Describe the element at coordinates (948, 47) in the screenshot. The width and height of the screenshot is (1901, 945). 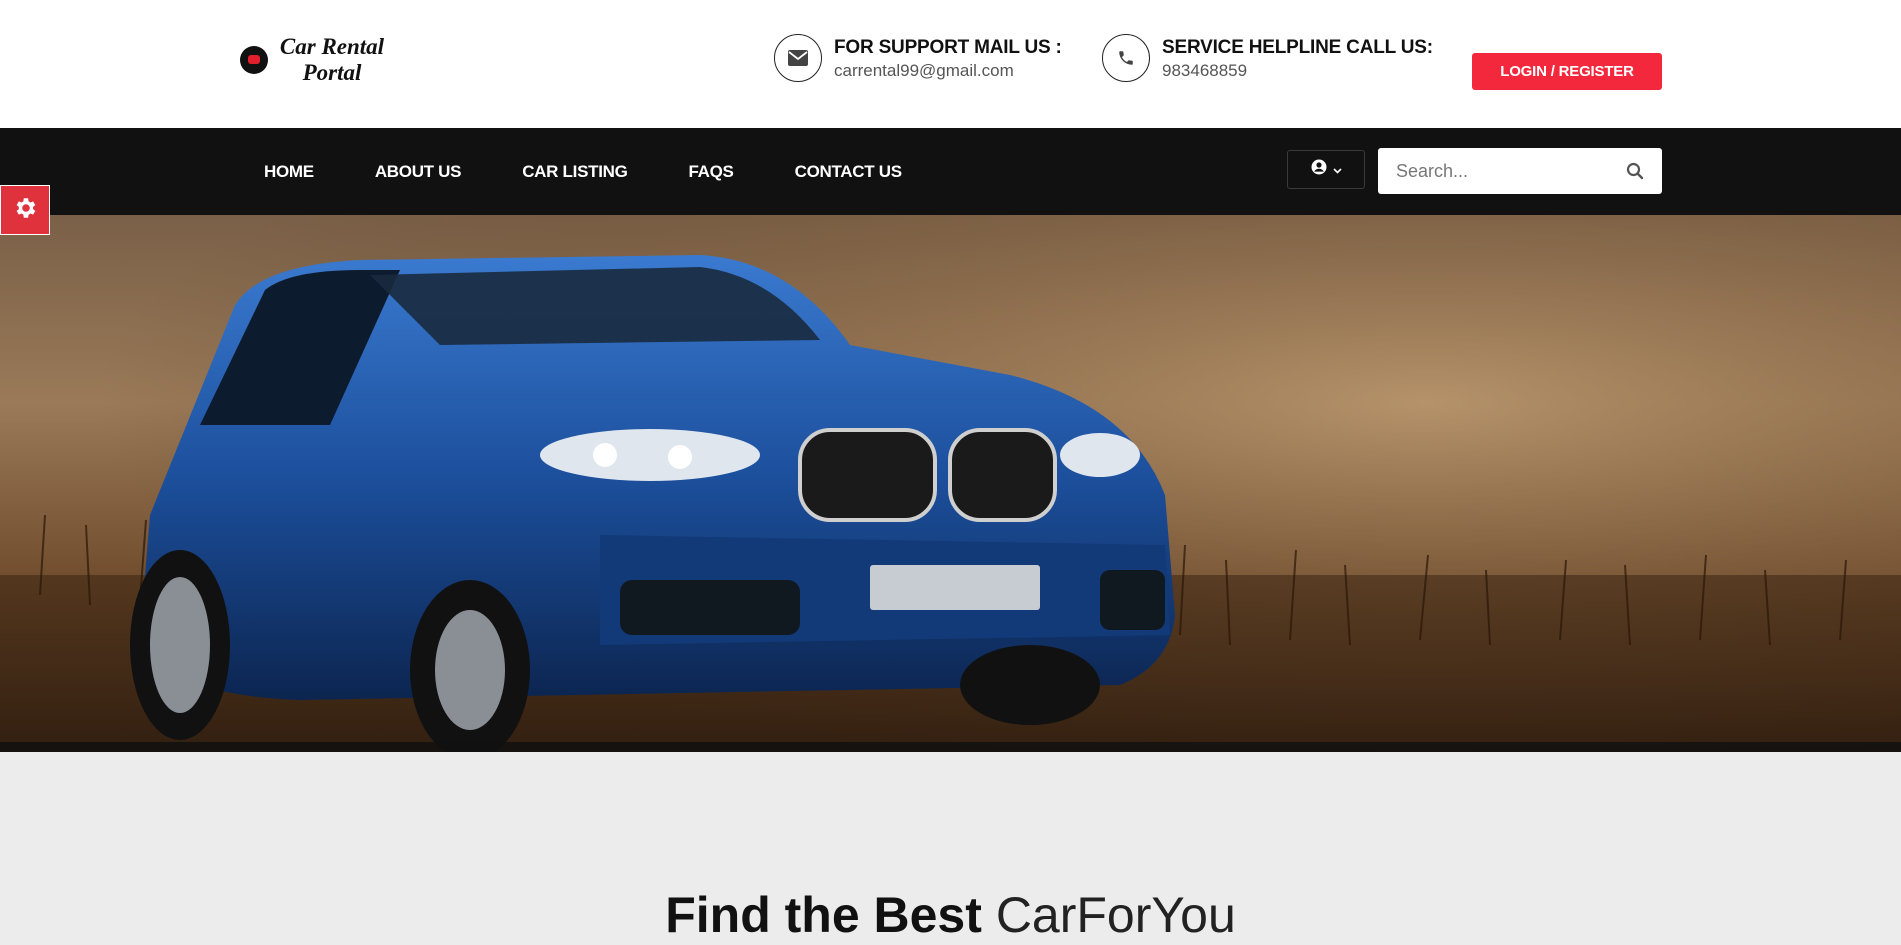
I see `support-mail-title: FOR SUPPORT MAIL US :` at that location.